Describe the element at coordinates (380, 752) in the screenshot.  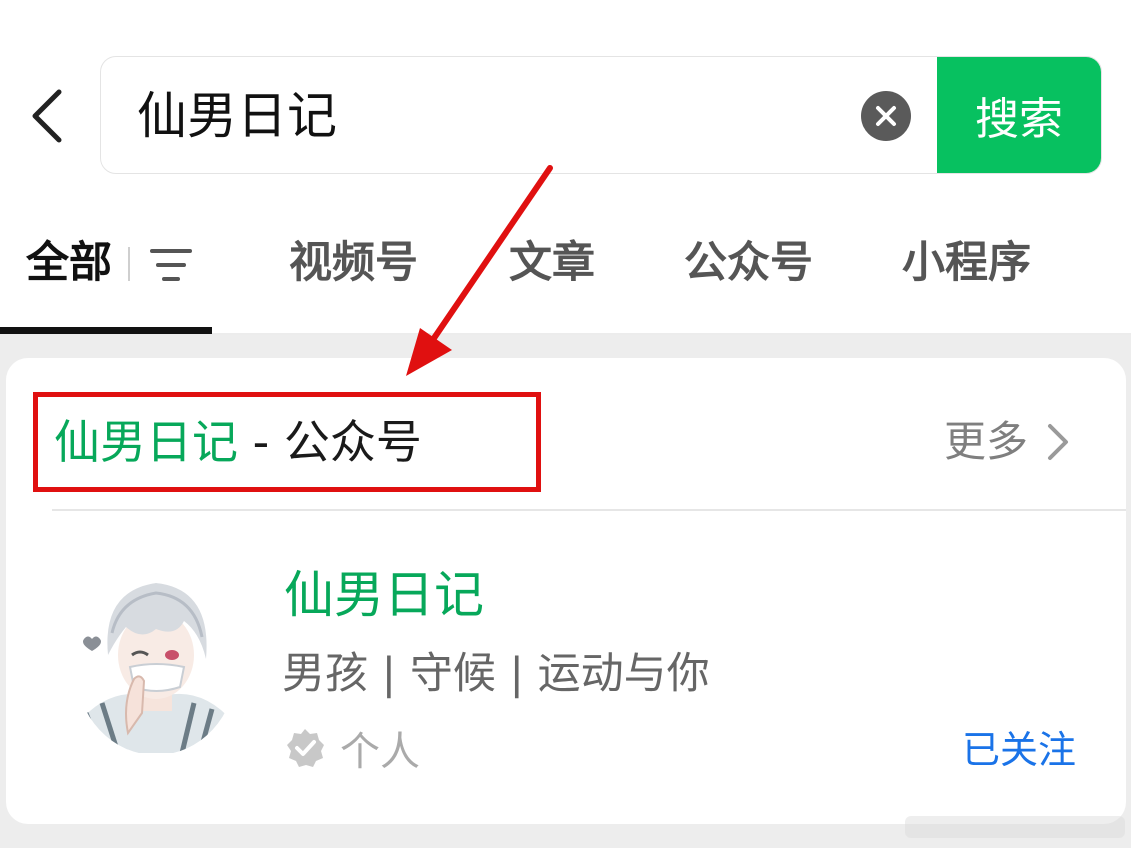
I see `account-type-label: 个人` at that location.